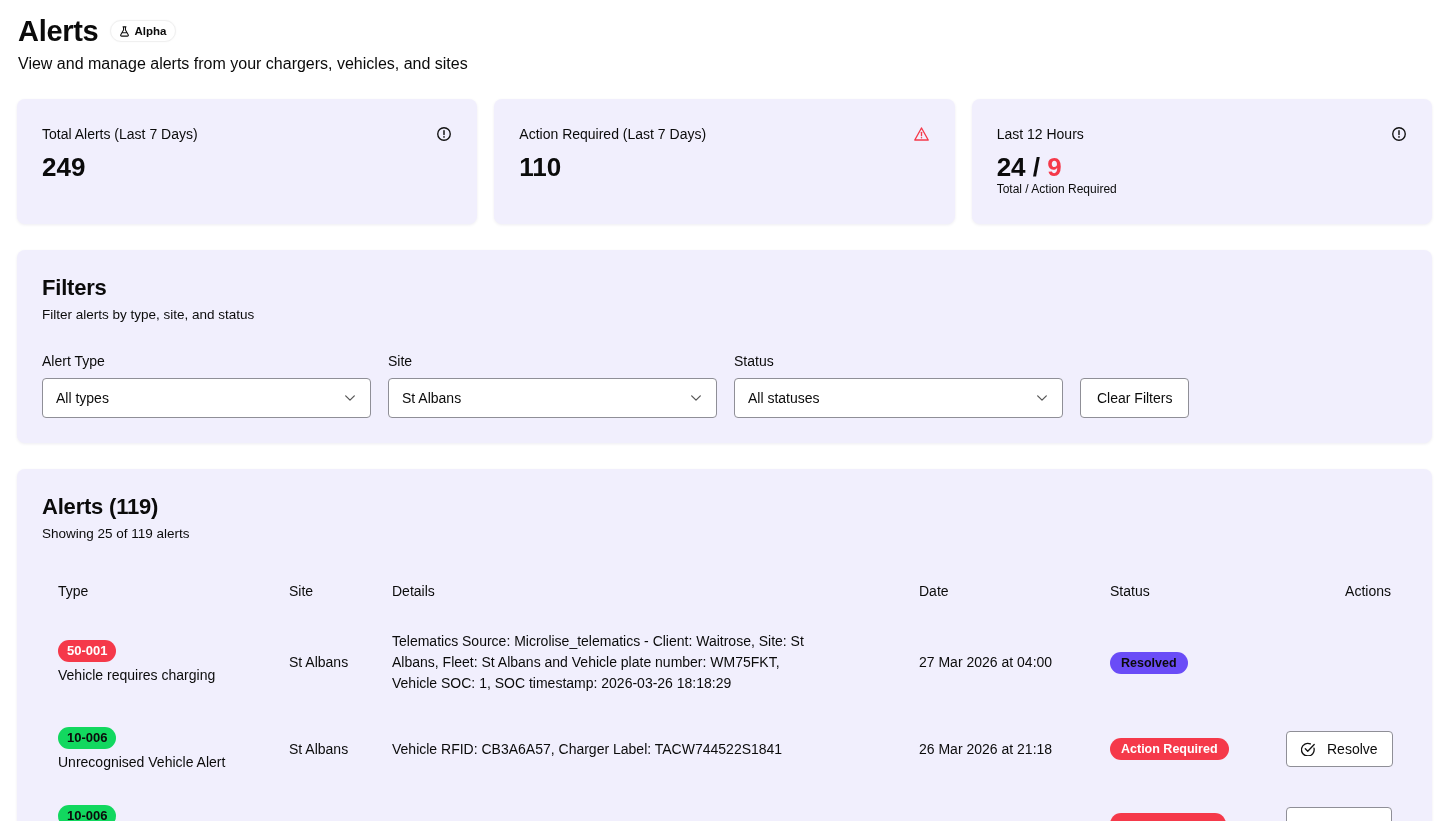 The width and height of the screenshot is (1456, 821). What do you see at coordinates (150, 31) in the screenshot?
I see `tag-label: Alpha` at bounding box center [150, 31].